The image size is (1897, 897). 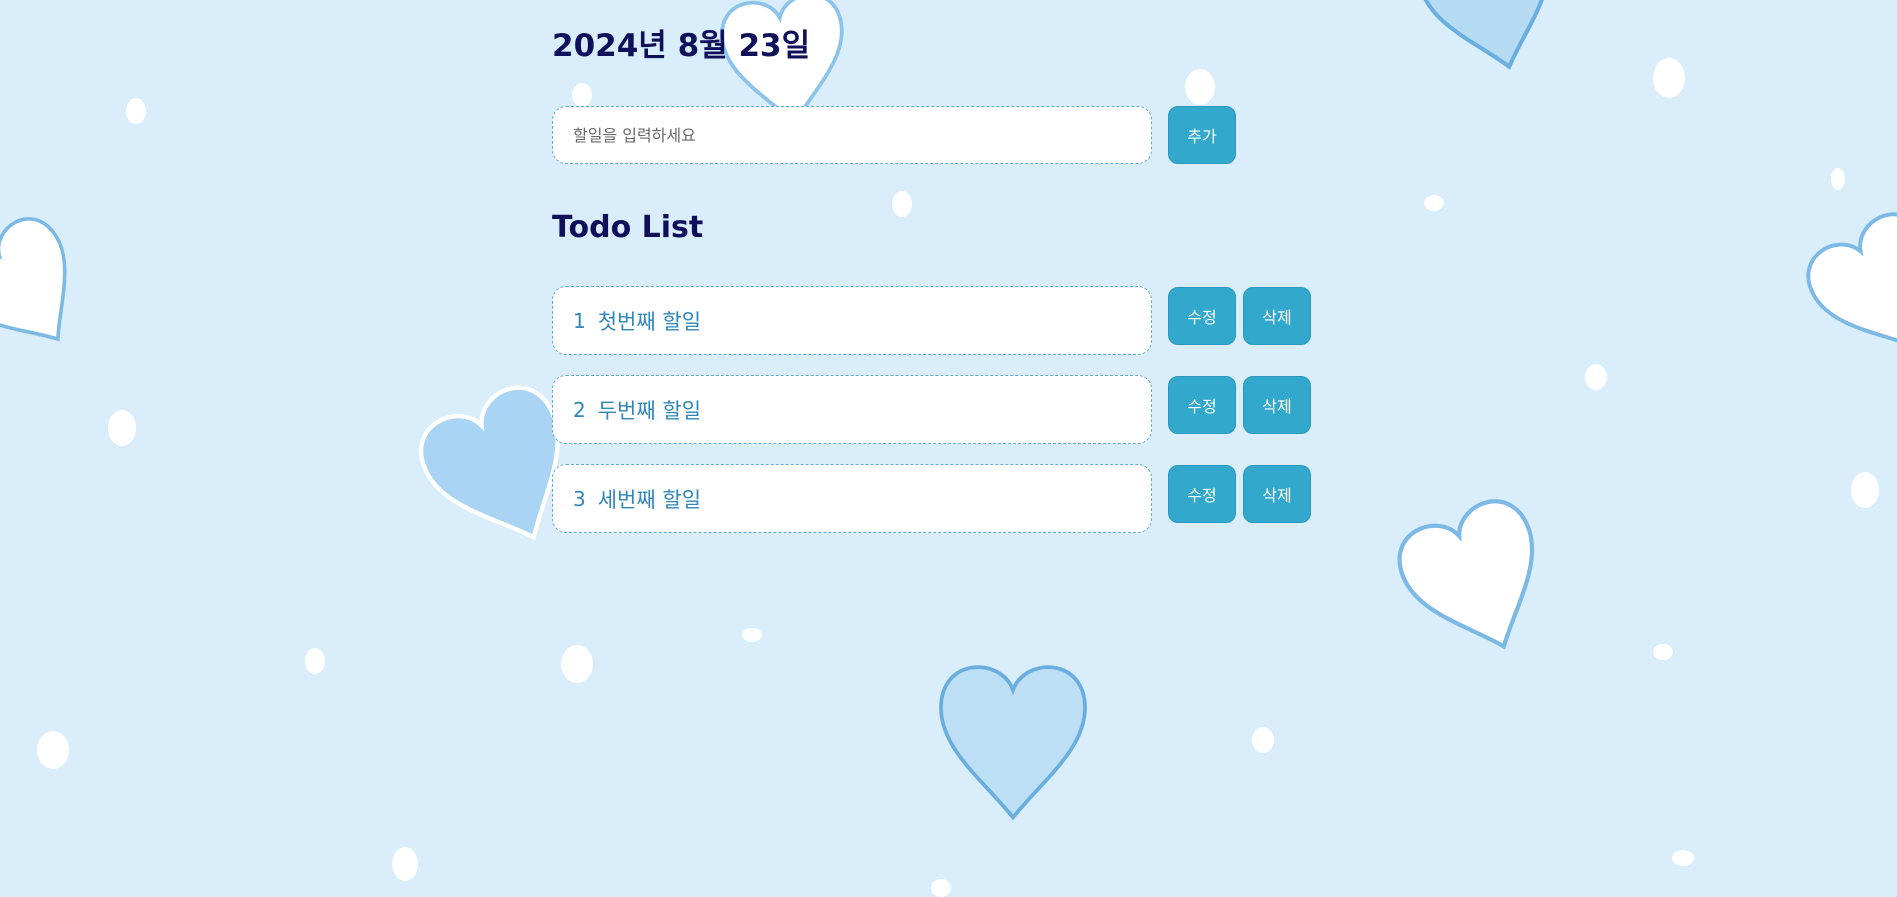 What do you see at coordinates (852, 409) in the screenshot?
I see `todo-item-box: 2 두번째 할일` at bounding box center [852, 409].